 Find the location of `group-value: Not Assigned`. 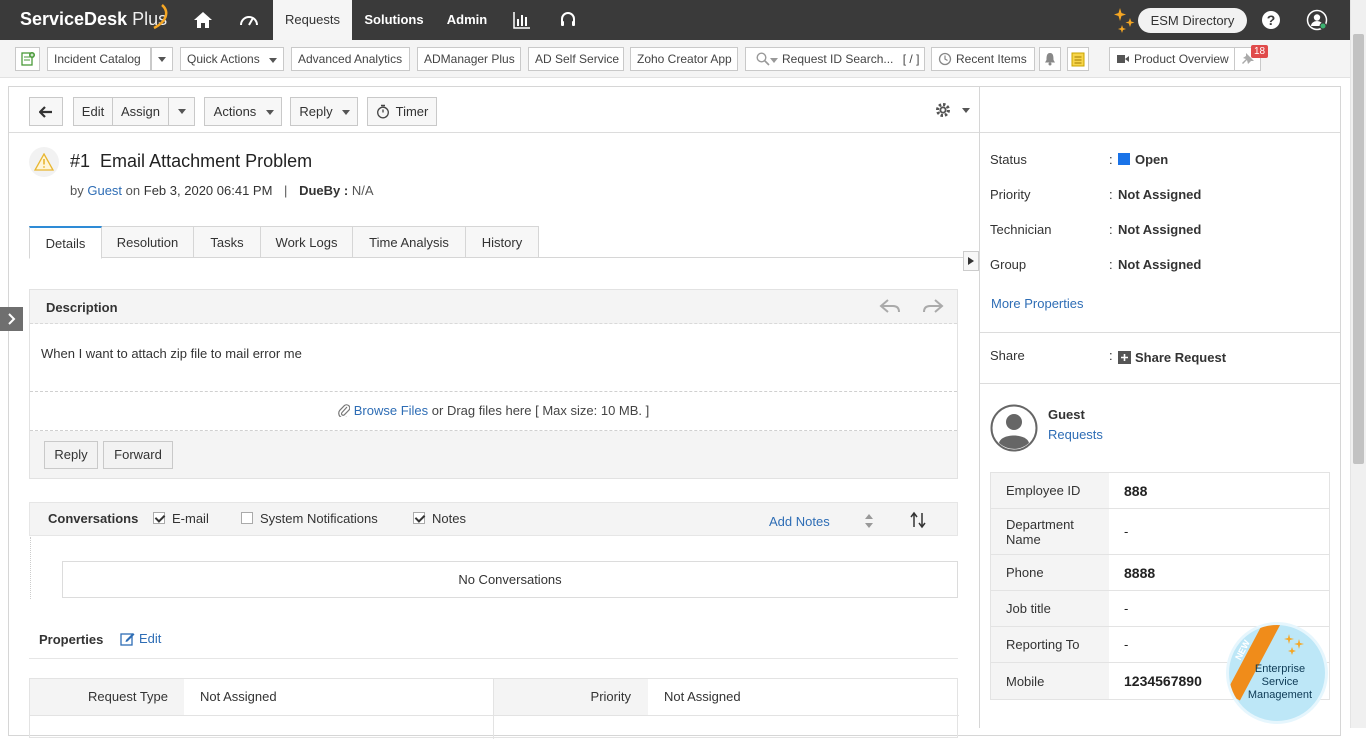

group-value: Not Assigned is located at coordinates (1159, 264).